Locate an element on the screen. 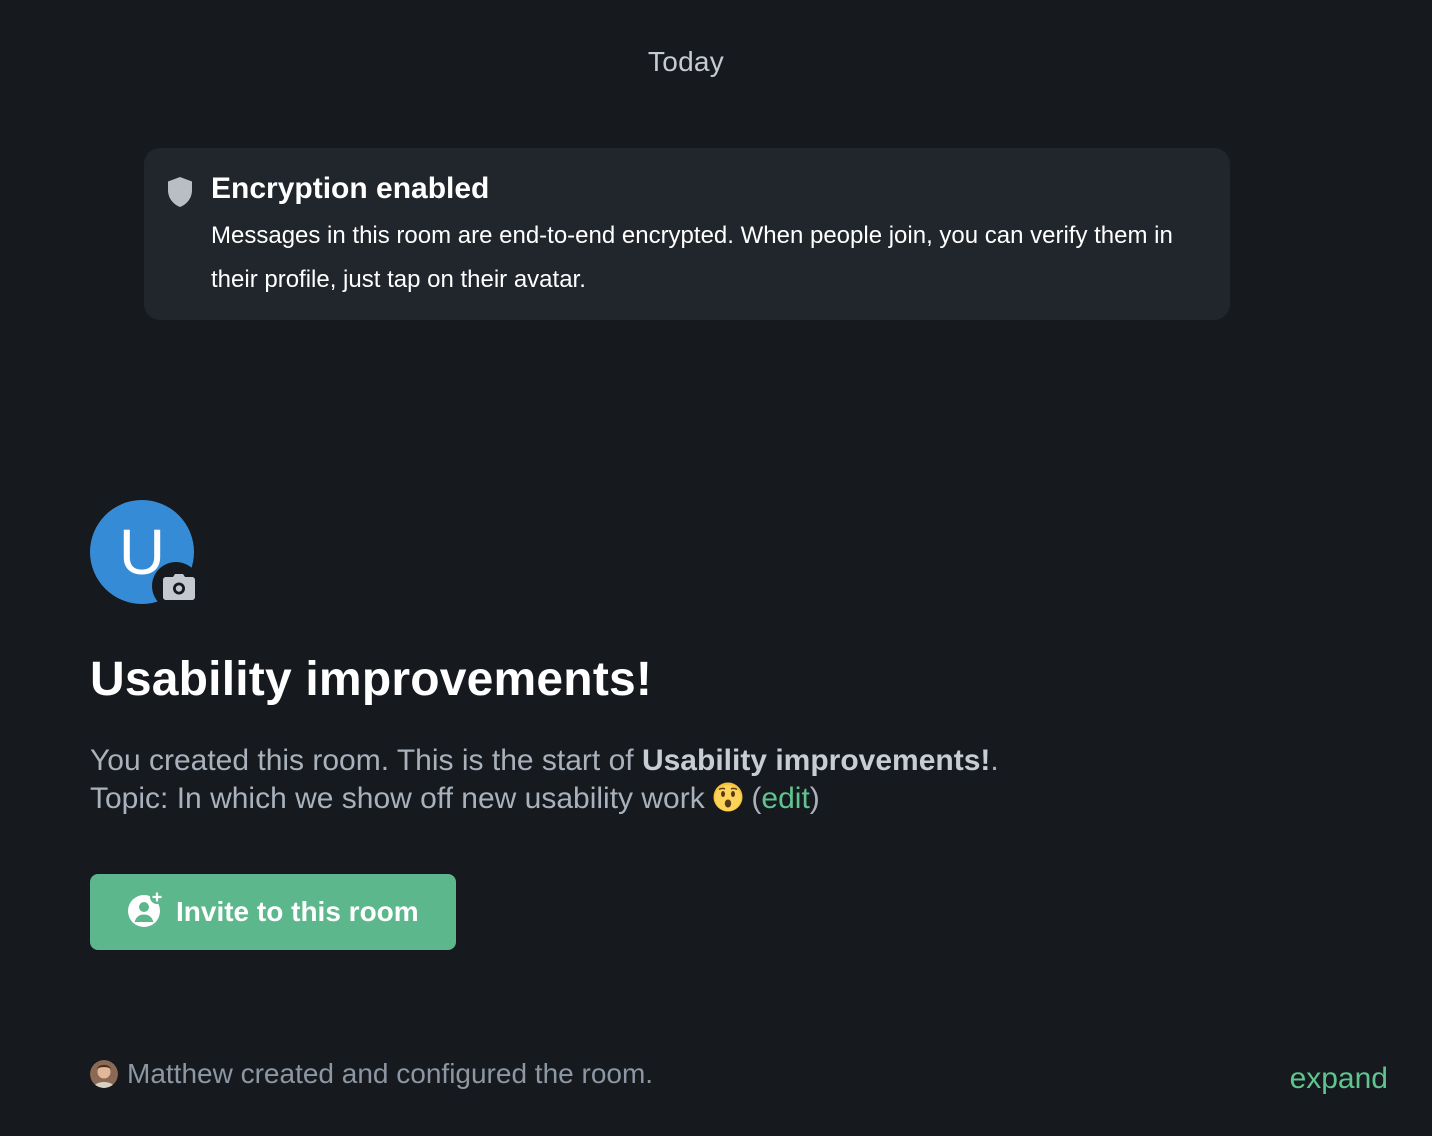 This screenshot has height=1136, width=1432. shield-icon is located at coordinates (180, 192).